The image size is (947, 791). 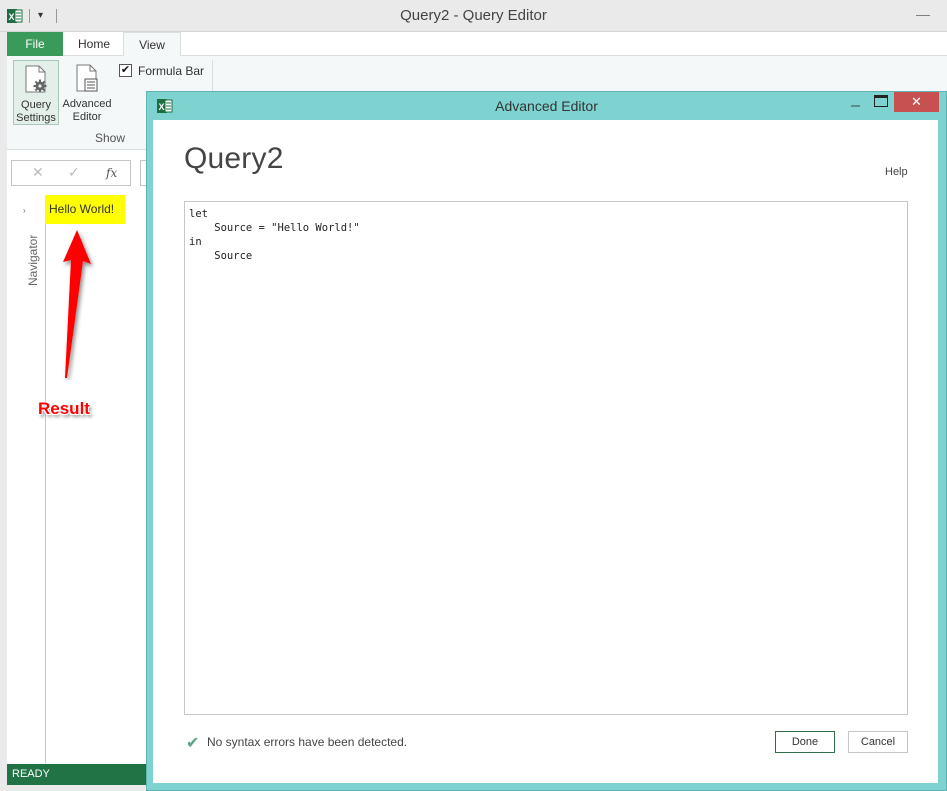 I want to click on query-settings-button: Query Settings, so click(x=36, y=92).